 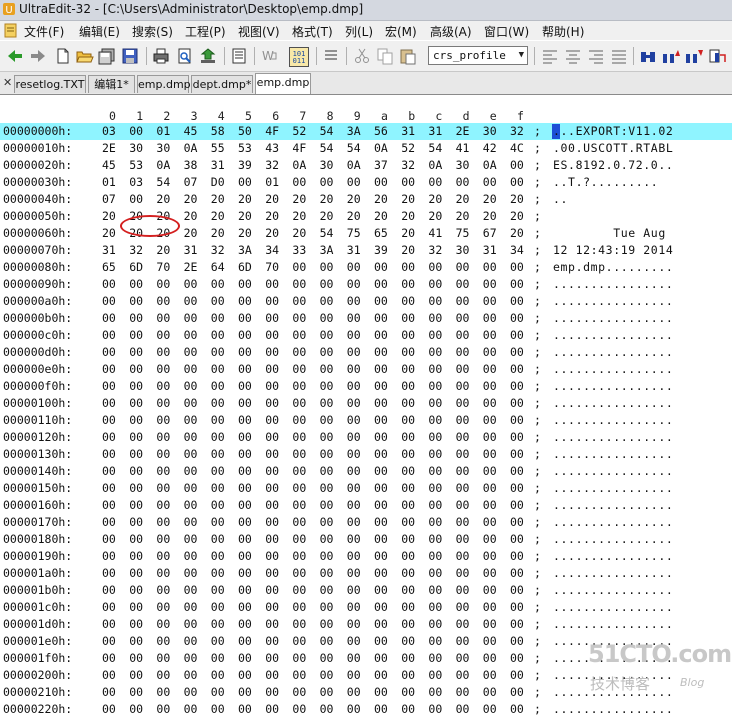 What do you see at coordinates (327, 250) in the screenshot?
I see `hex-byte: 3A` at bounding box center [327, 250].